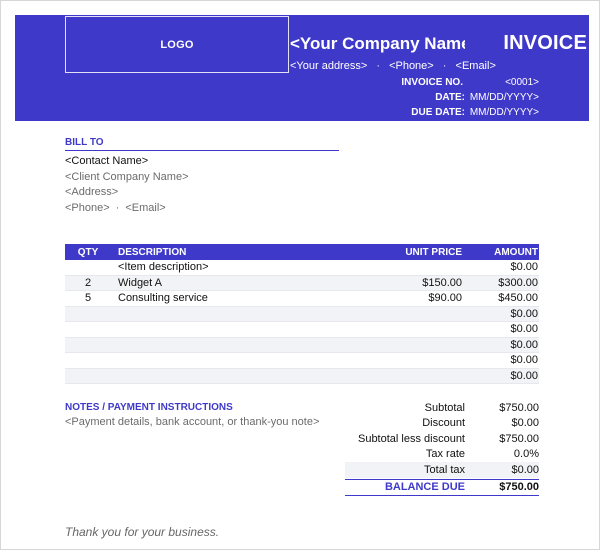 This screenshot has height=552, width=602. I want to click on description-cell: <Item description>, so click(163, 267).